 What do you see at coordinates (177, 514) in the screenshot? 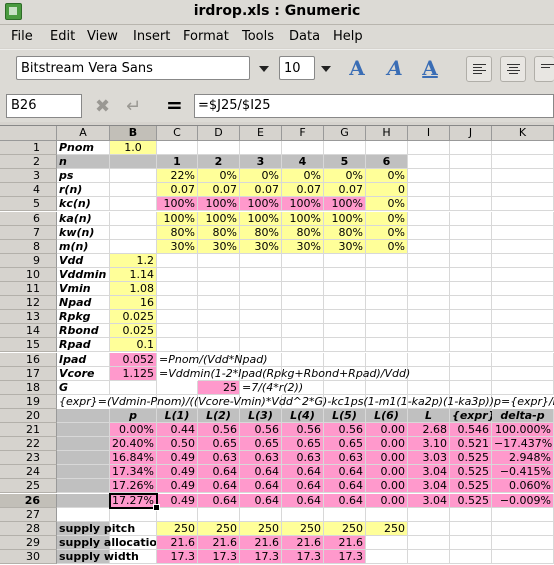
I see `cell-c27` at bounding box center [177, 514].